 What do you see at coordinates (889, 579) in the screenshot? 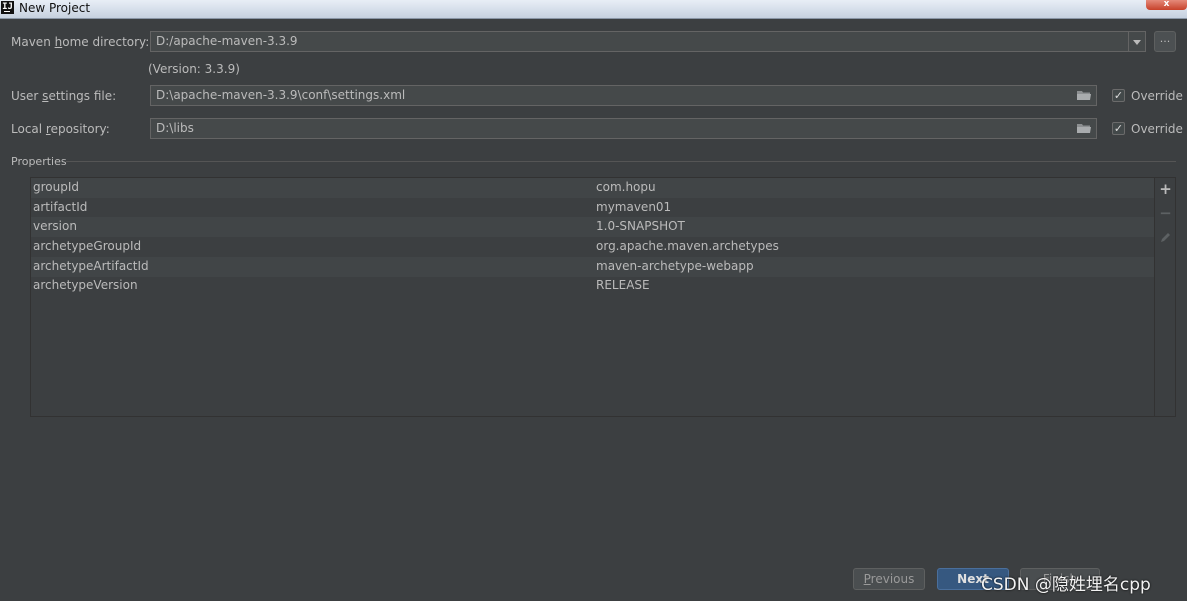
I see `previous-button: Previous` at bounding box center [889, 579].